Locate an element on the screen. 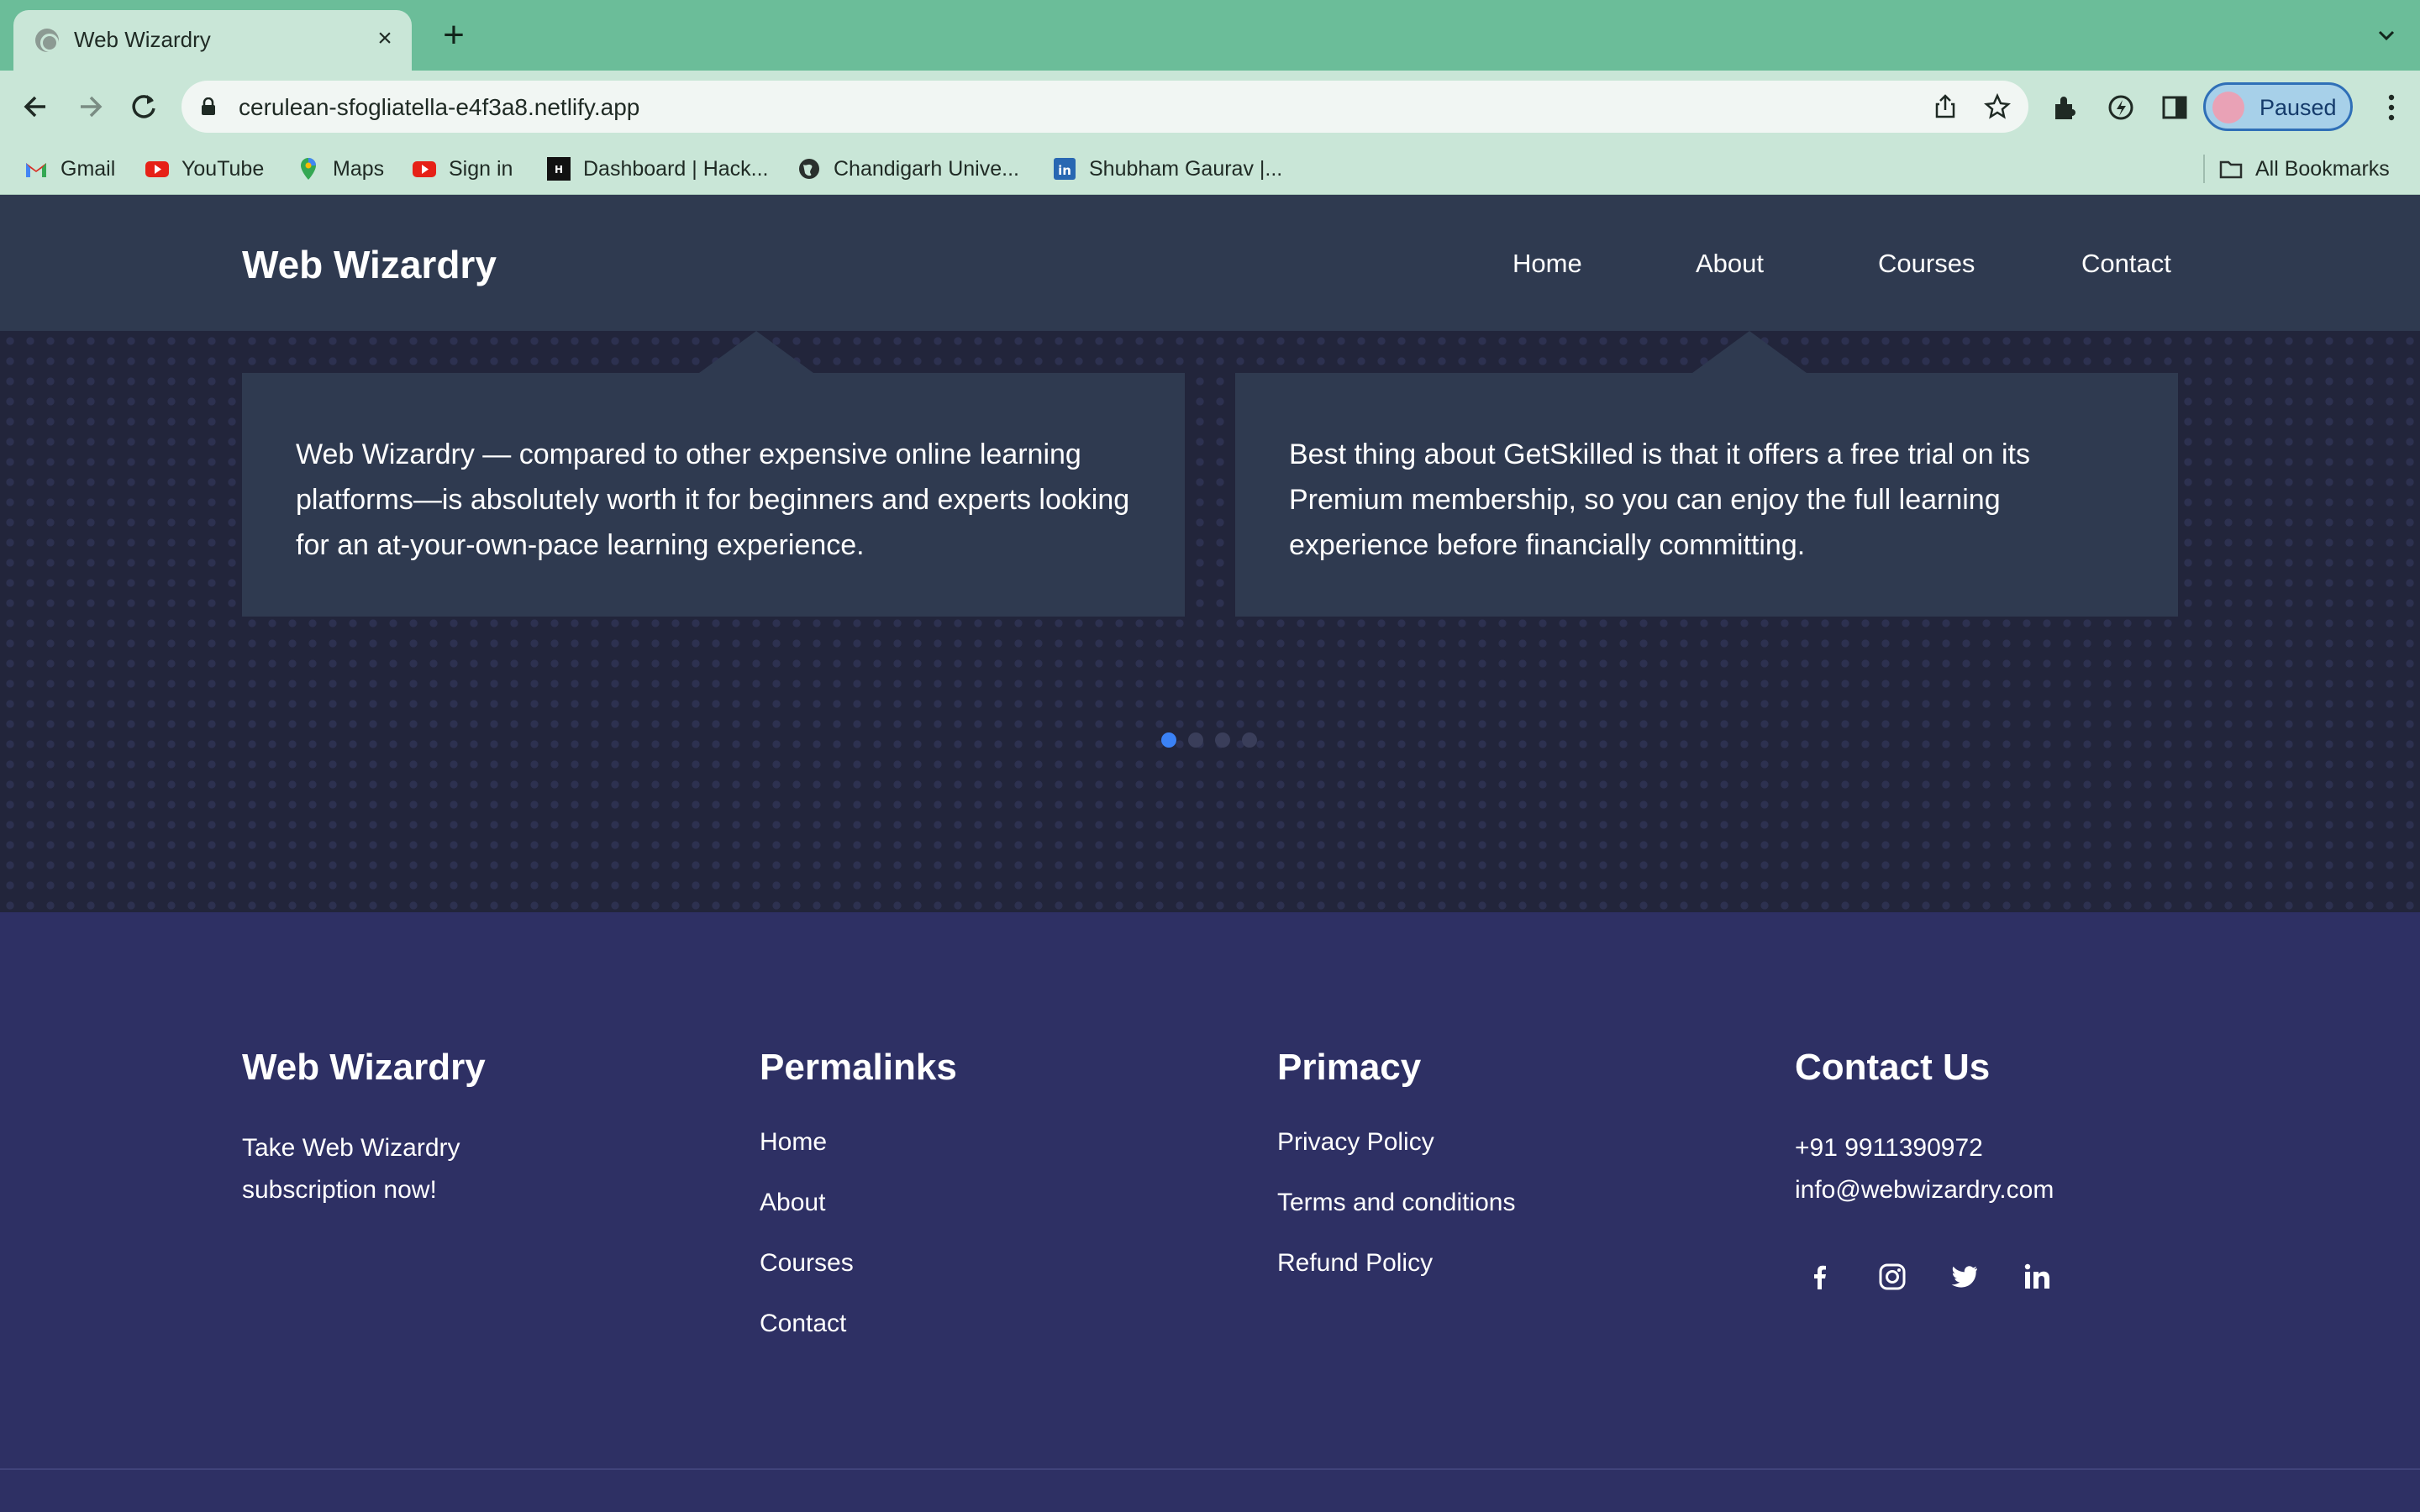 The width and height of the screenshot is (2420, 1512). close-icon: × is located at coordinates (385, 39).